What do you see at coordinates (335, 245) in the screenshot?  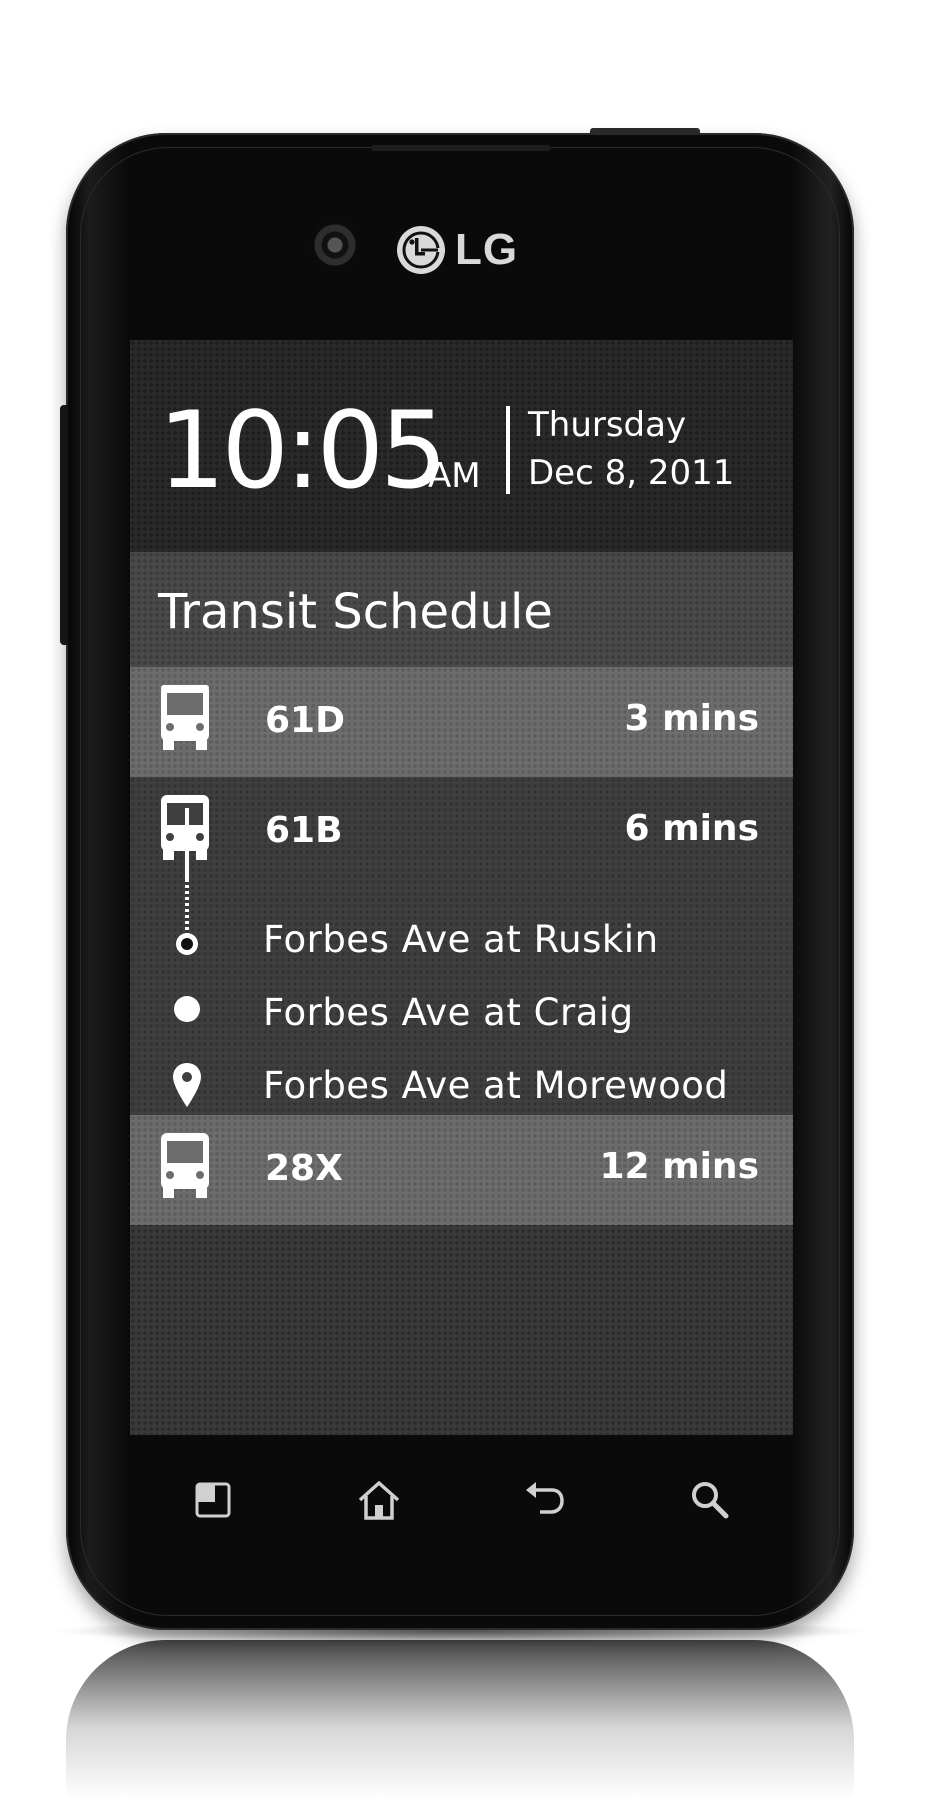 I see `front-camera` at bounding box center [335, 245].